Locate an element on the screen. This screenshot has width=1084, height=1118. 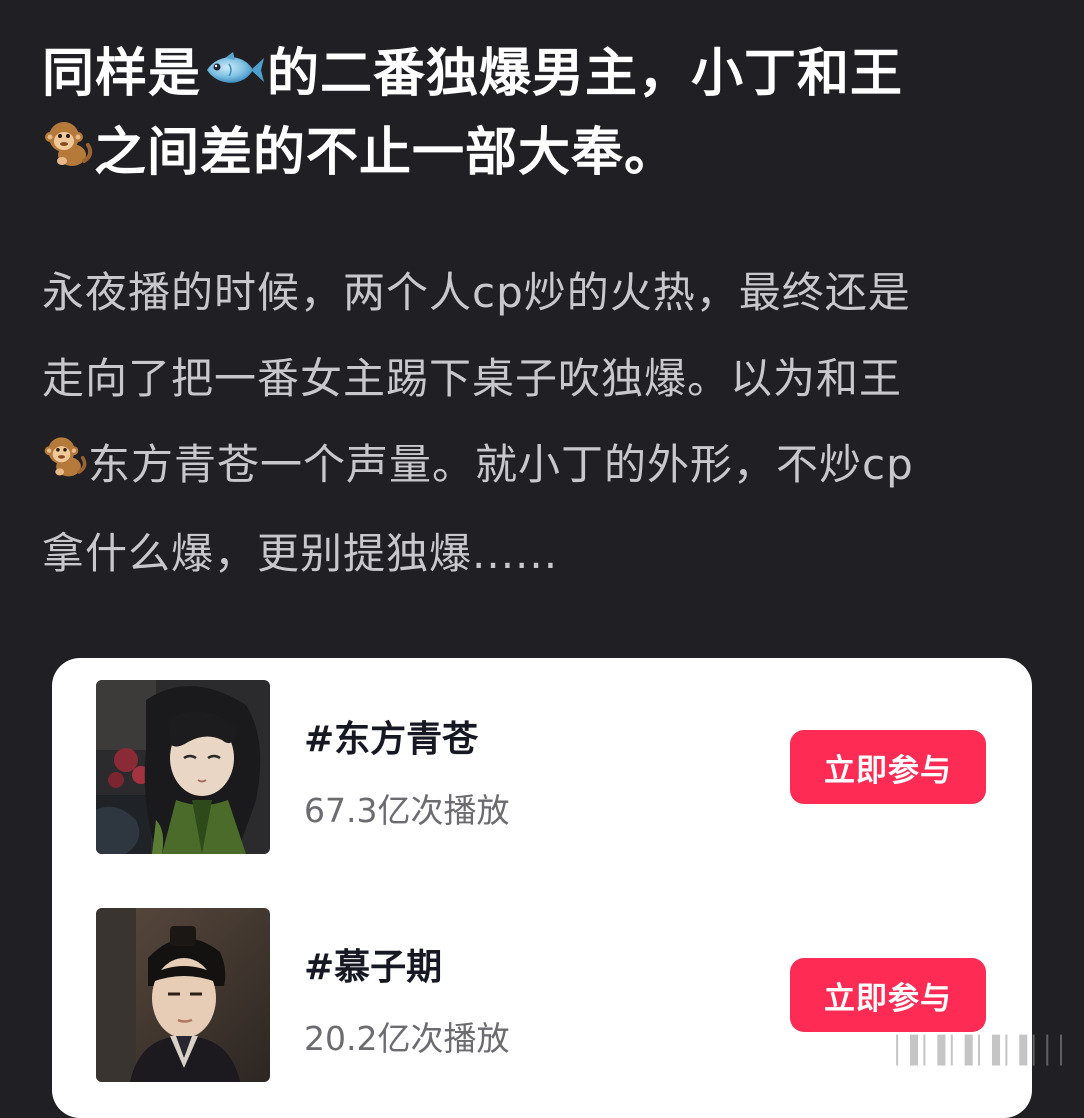
title-text-part3: 之间差的不止一部大奉。 is located at coordinates (386, 153).